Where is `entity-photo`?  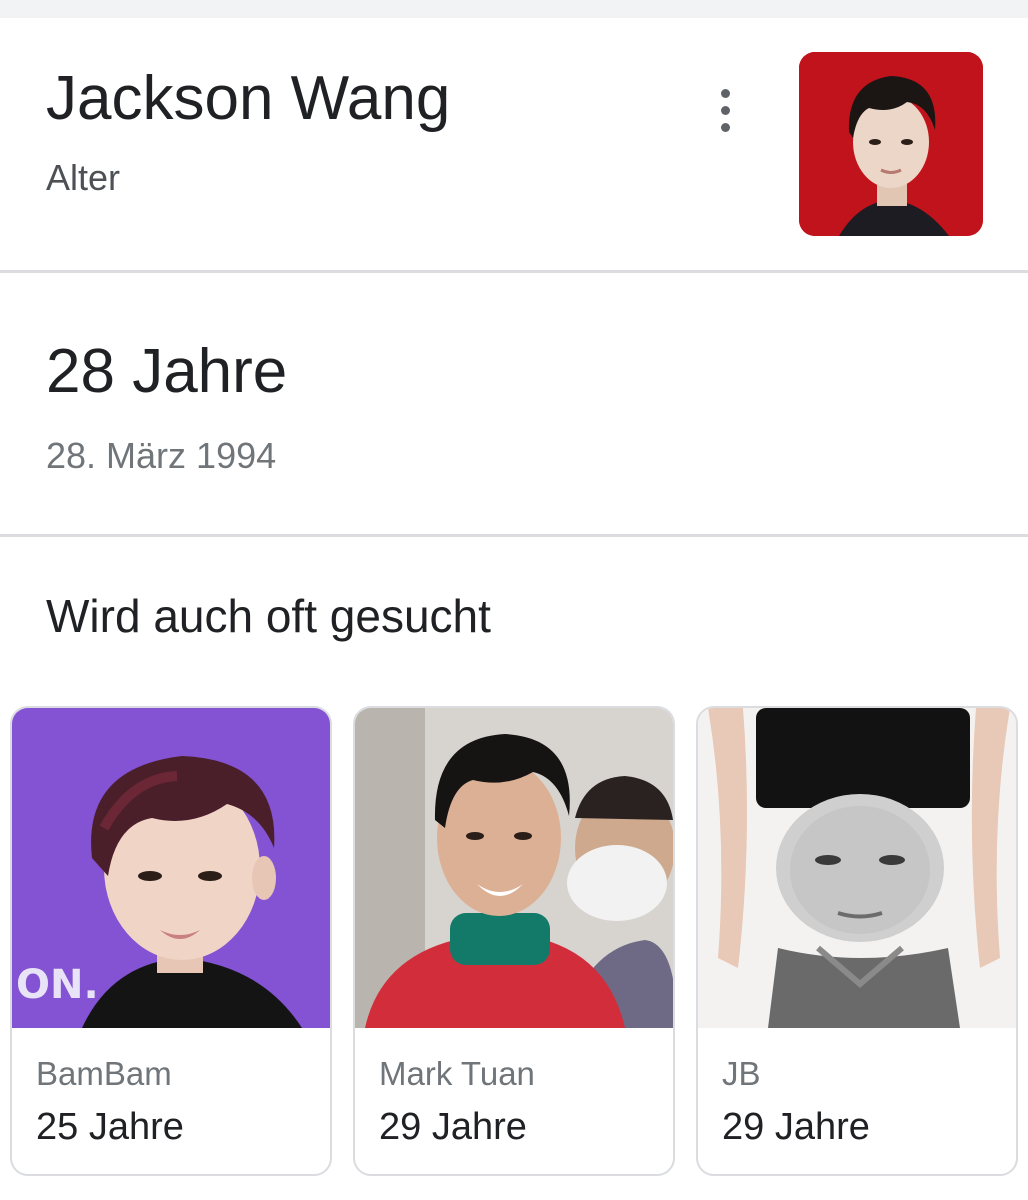
entity-photo is located at coordinates (891, 144).